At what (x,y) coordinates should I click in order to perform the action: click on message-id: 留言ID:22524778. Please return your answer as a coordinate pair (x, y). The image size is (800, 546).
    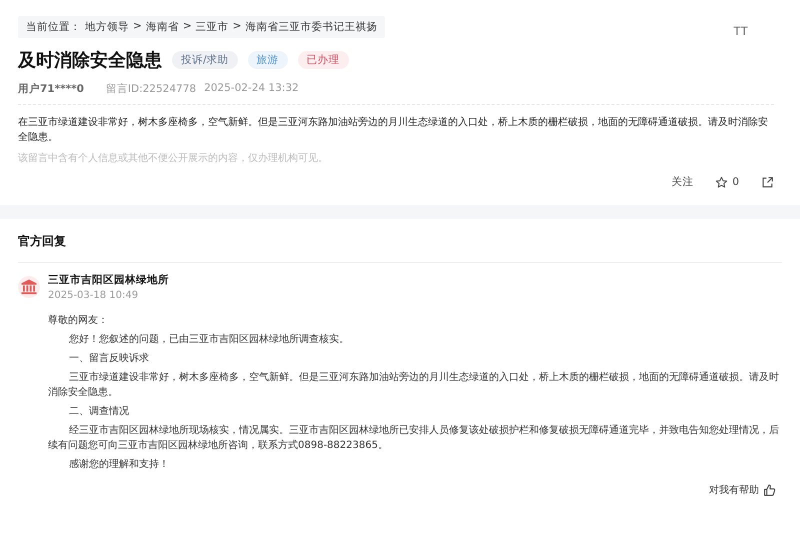
    Looking at the image, I should click on (151, 89).